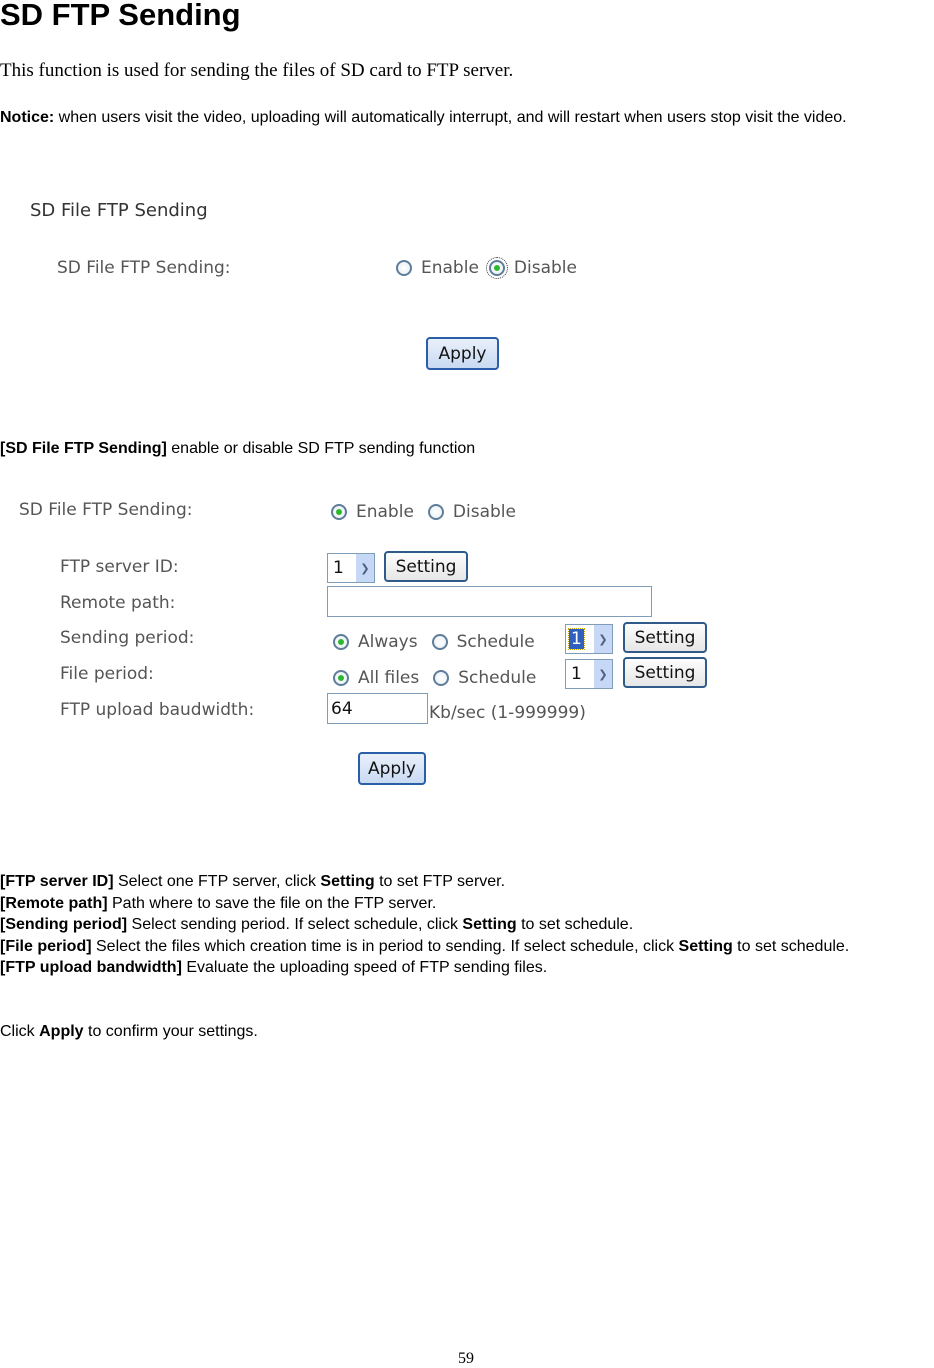  I want to click on ftp-upload-bandwidth-input: 64, so click(377, 708).